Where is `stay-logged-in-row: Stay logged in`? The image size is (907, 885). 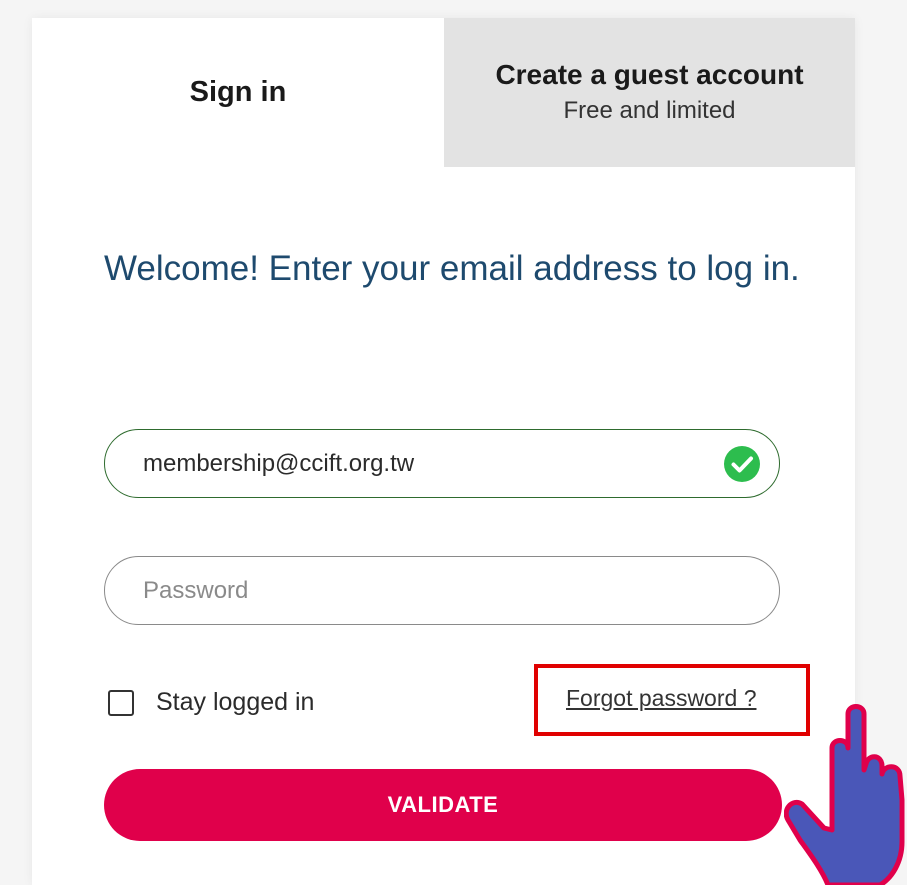 stay-logged-in-row: Stay logged in is located at coordinates (211, 702).